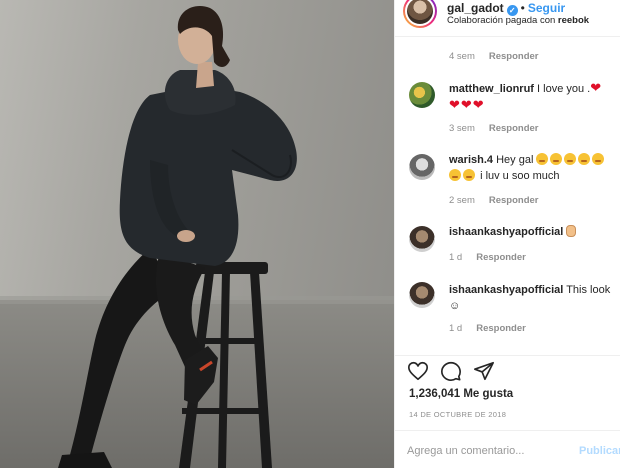 The height and width of the screenshot is (468, 620). I want to click on paid-partnership-line: Colaboración pagada con reebok, so click(518, 20).